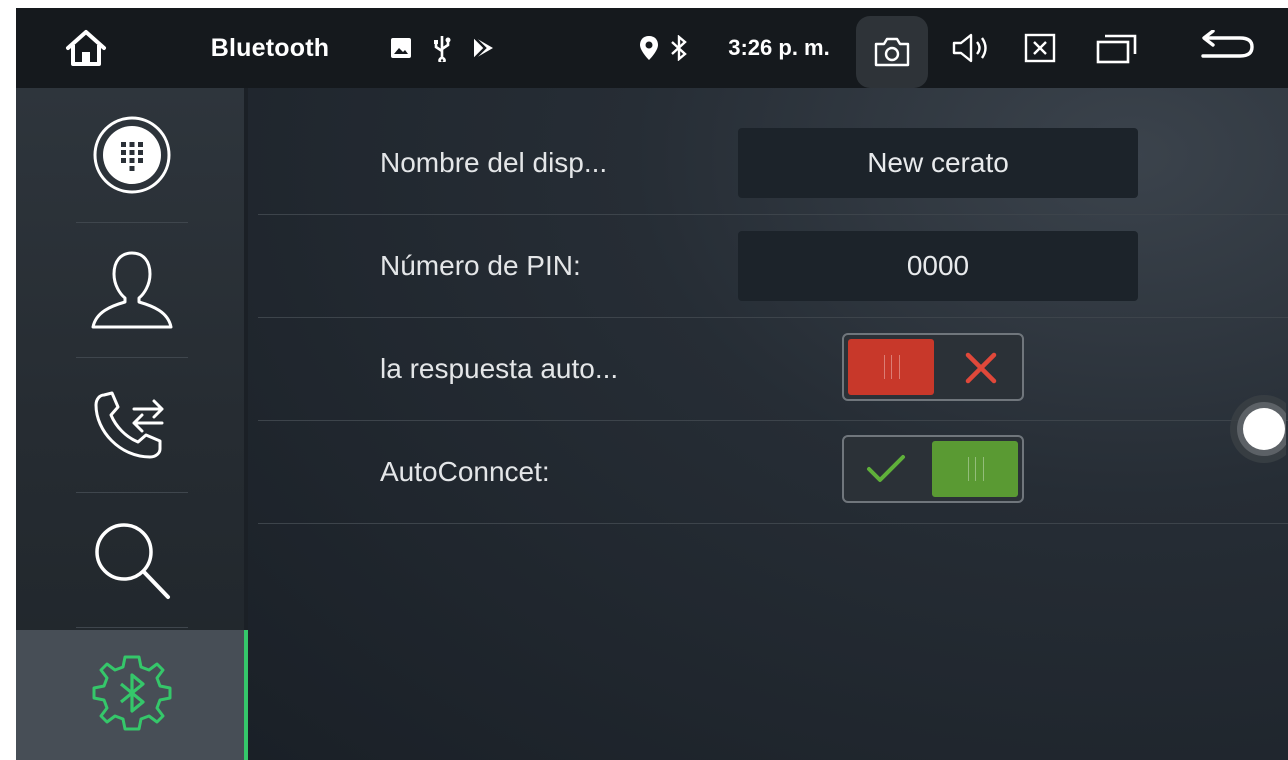  What do you see at coordinates (938, 266) in the screenshot?
I see `pin-field: 0000` at bounding box center [938, 266].